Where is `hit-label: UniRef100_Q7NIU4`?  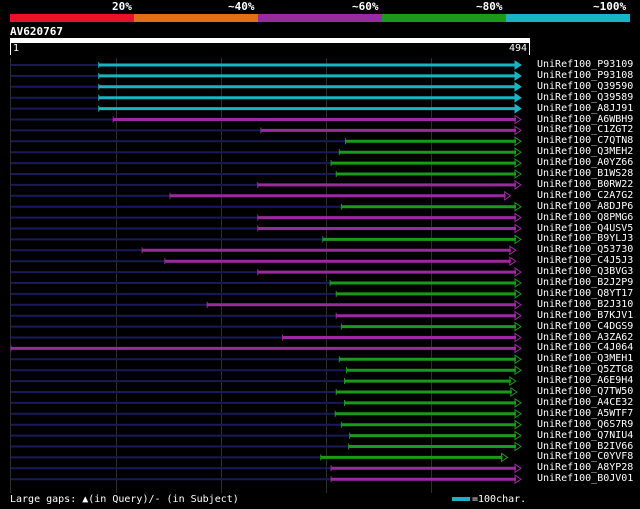 hit-label: UniRef100_Q7NIU4 is located at coordinates (585, 435).